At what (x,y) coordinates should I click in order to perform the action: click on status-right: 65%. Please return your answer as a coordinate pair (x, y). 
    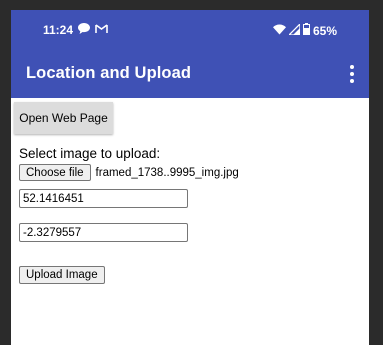
    Looking at the image, I should click on (304, 29).